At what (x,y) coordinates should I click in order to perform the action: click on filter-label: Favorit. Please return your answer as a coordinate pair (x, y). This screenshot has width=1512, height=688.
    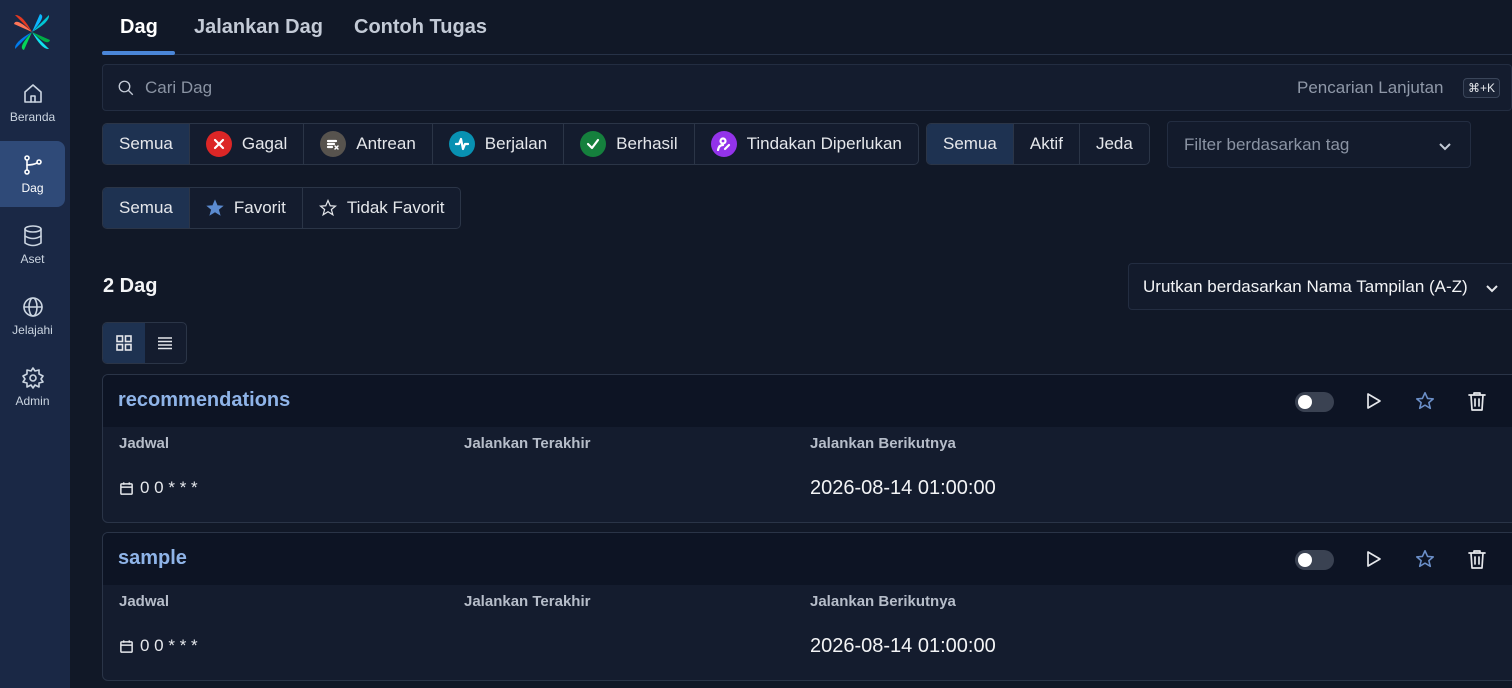
    Looking at the image, I should click on (259, 207).